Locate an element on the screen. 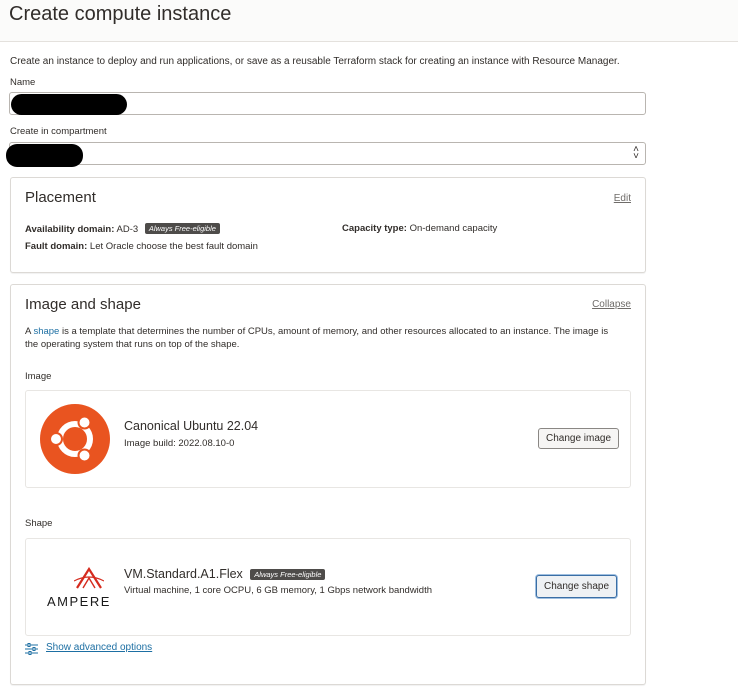 The height and width of the screenshot is (690, 738). sliders-icon is located at coordinates (31, 649).